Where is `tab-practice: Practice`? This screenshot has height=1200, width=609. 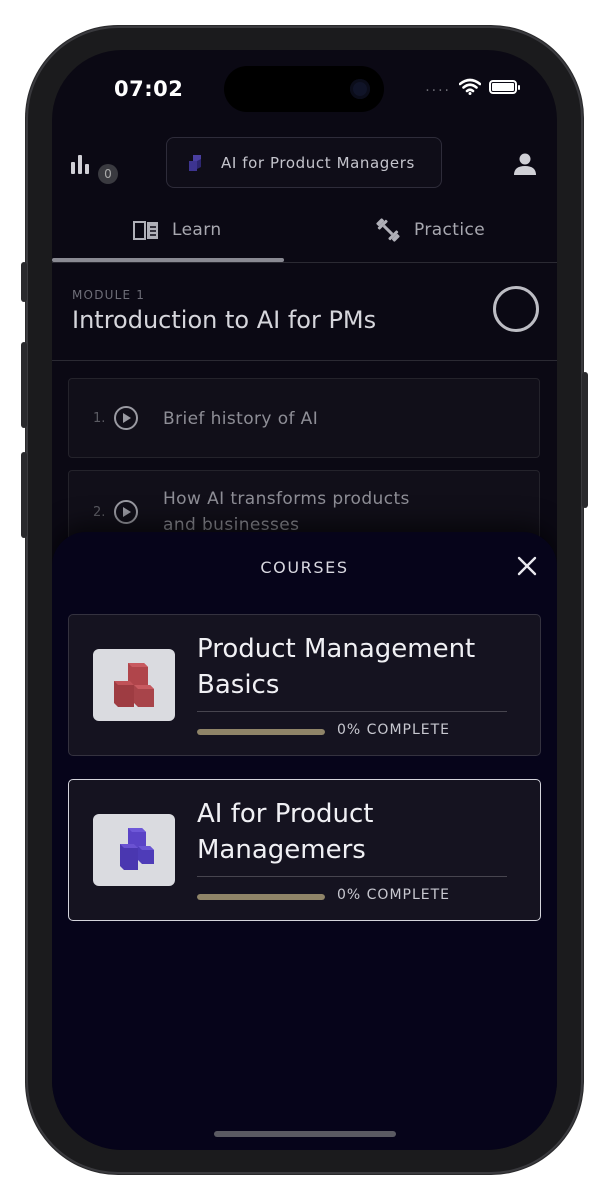
tab-practice: Practice is located at coordinates (429, 230).